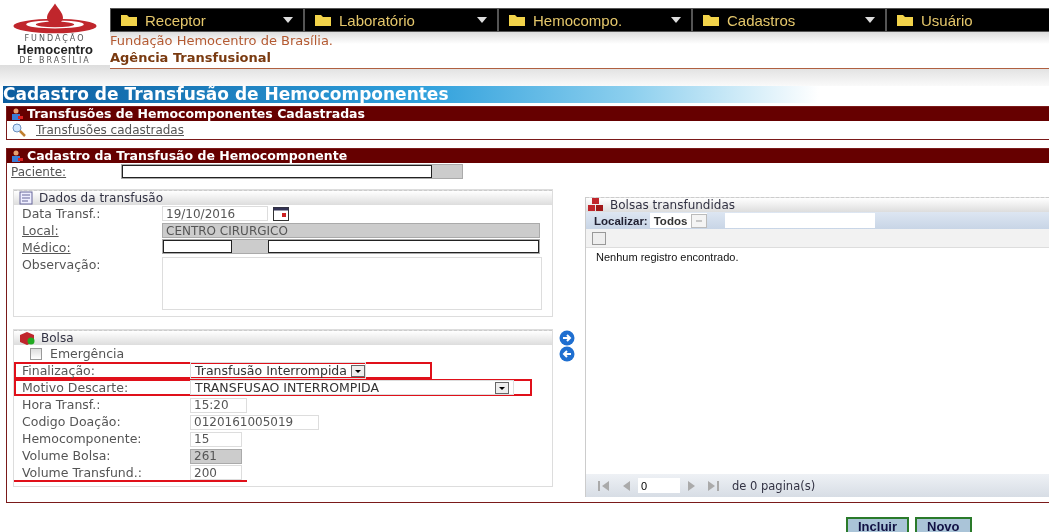  Describe the element at coordinates (292, 171) in the screenshot. I see `patient-field` at that location.